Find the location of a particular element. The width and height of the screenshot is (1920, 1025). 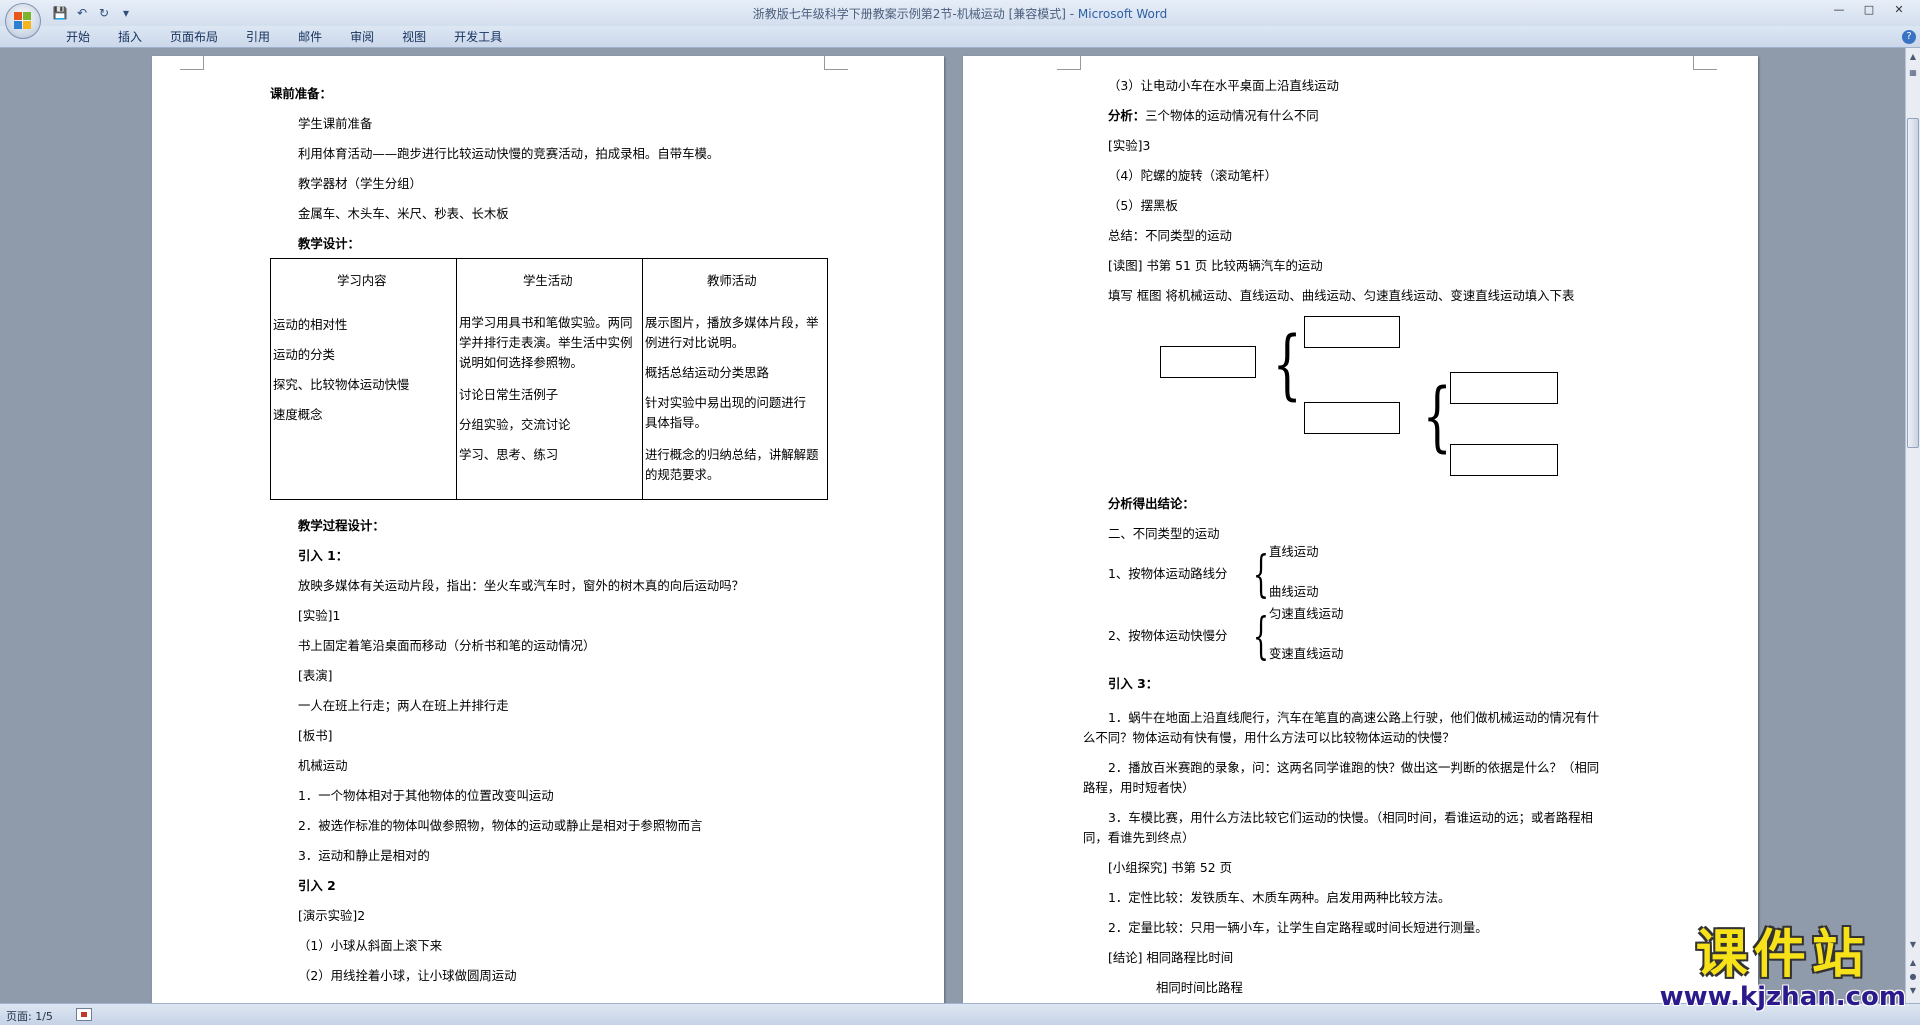

body-line: （1）小球从斜面上滚下来 is located at coordinates (370, 945).